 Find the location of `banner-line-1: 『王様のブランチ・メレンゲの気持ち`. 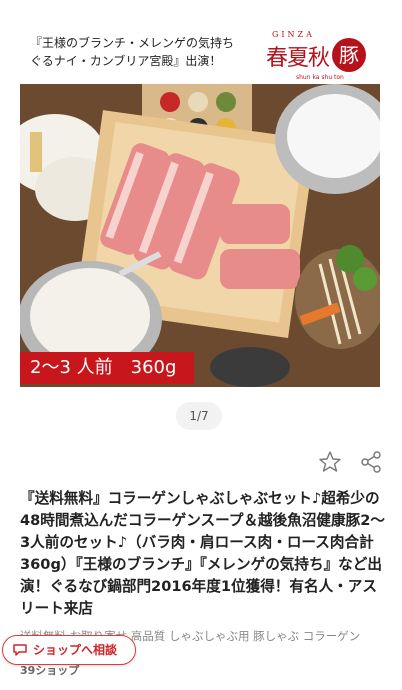

banner-line-1: 『王様のブランチ・メレンゲの気持ち is located at coordinates (132, 43).